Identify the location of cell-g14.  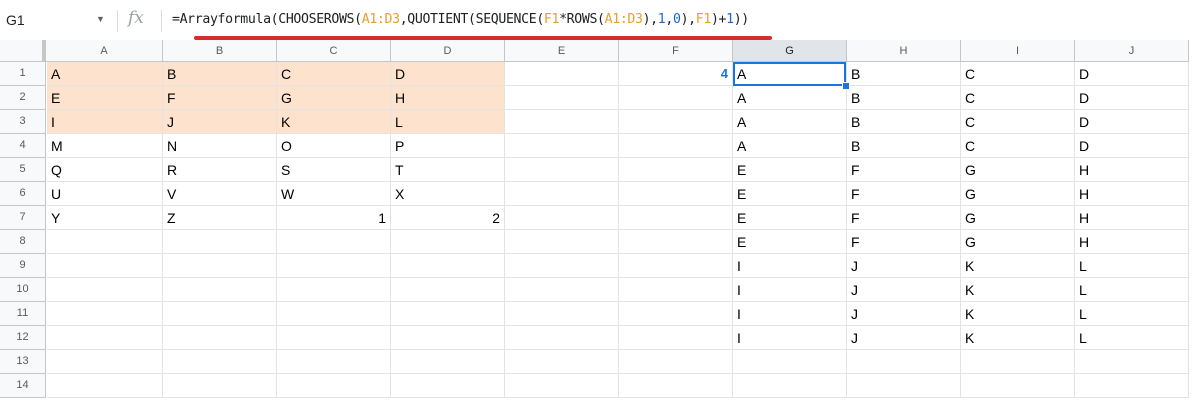
(790, 386).